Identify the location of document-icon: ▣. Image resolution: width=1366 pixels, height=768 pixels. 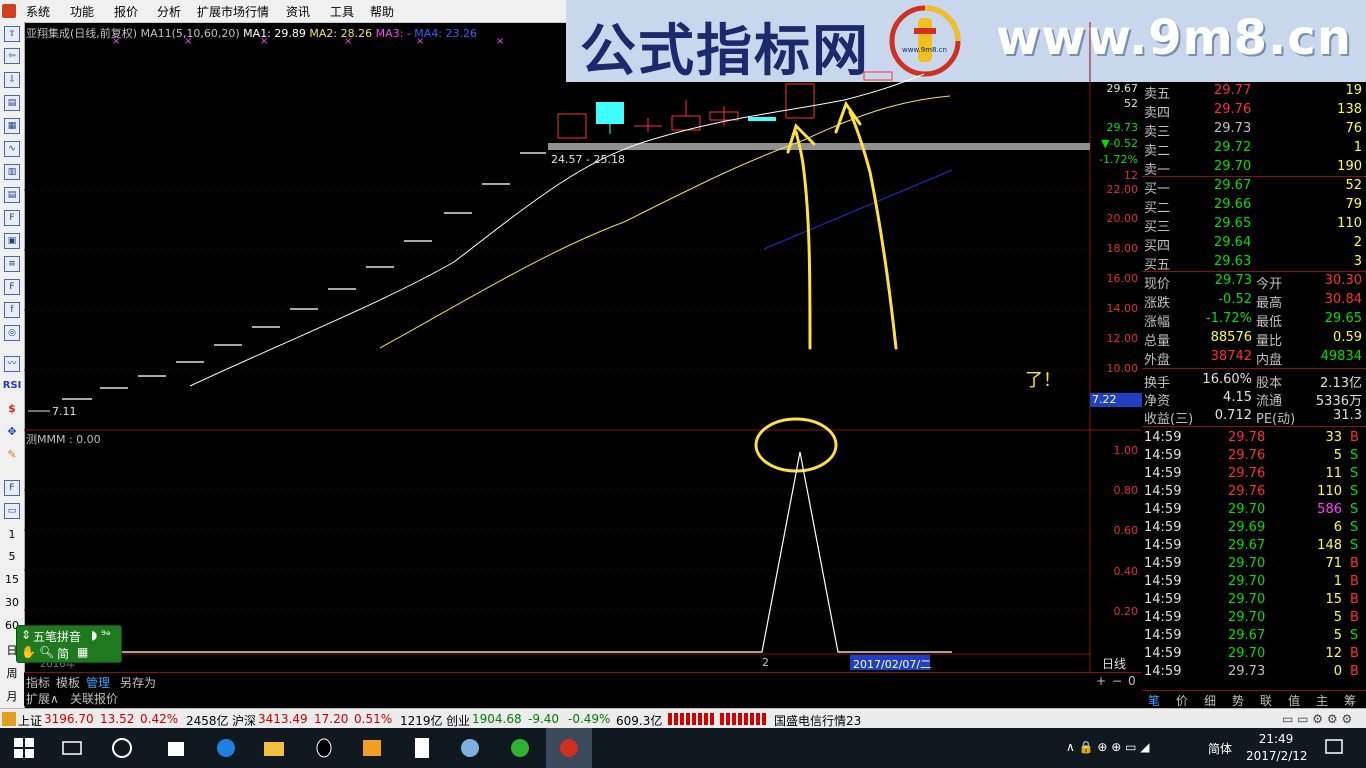
(12, 241).